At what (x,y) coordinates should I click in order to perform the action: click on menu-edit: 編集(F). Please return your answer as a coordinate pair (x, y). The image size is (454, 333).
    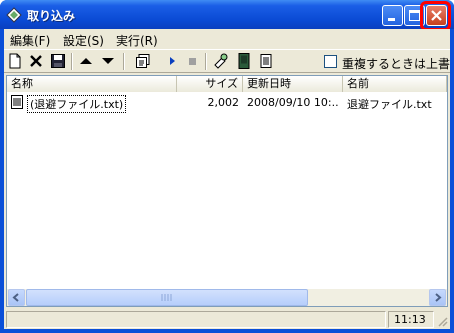
    Looking at the image, I should click on (30, 40).